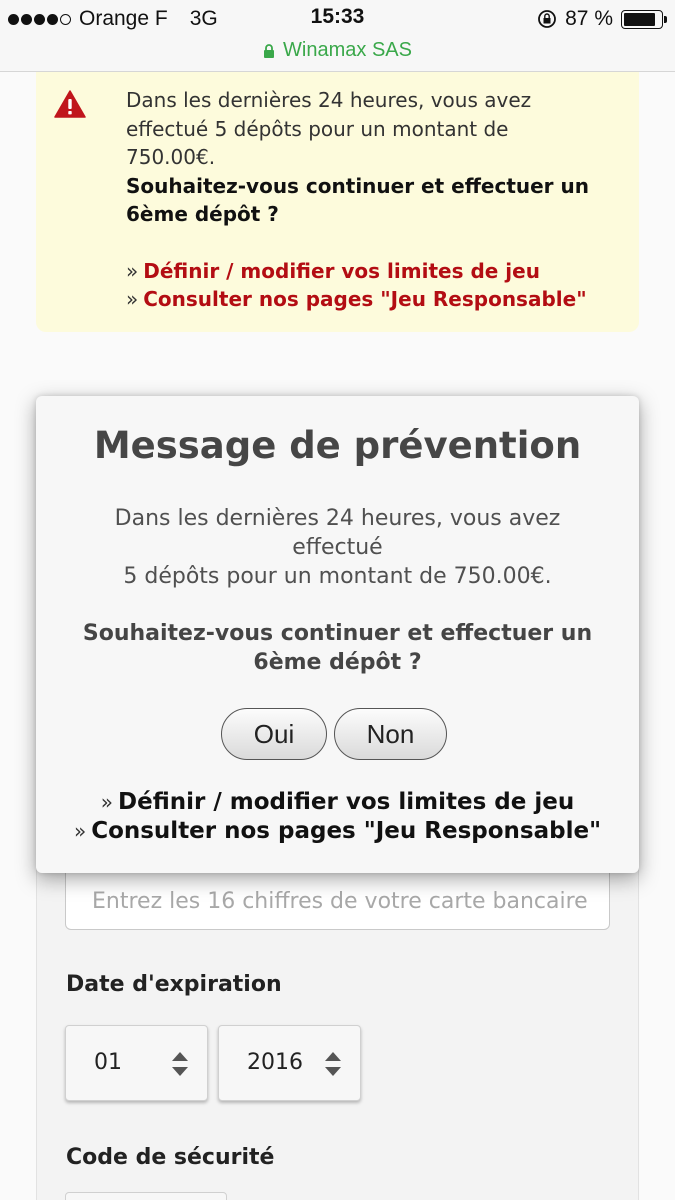 Image resolution: width=675 pixels, height=1200 pixels. Describe the element at coordinates (346, 831) in the screenshot. I see `modal-responsible-gaming-link-label: Consulter nos pages "Jeu Responsable"` at that location.